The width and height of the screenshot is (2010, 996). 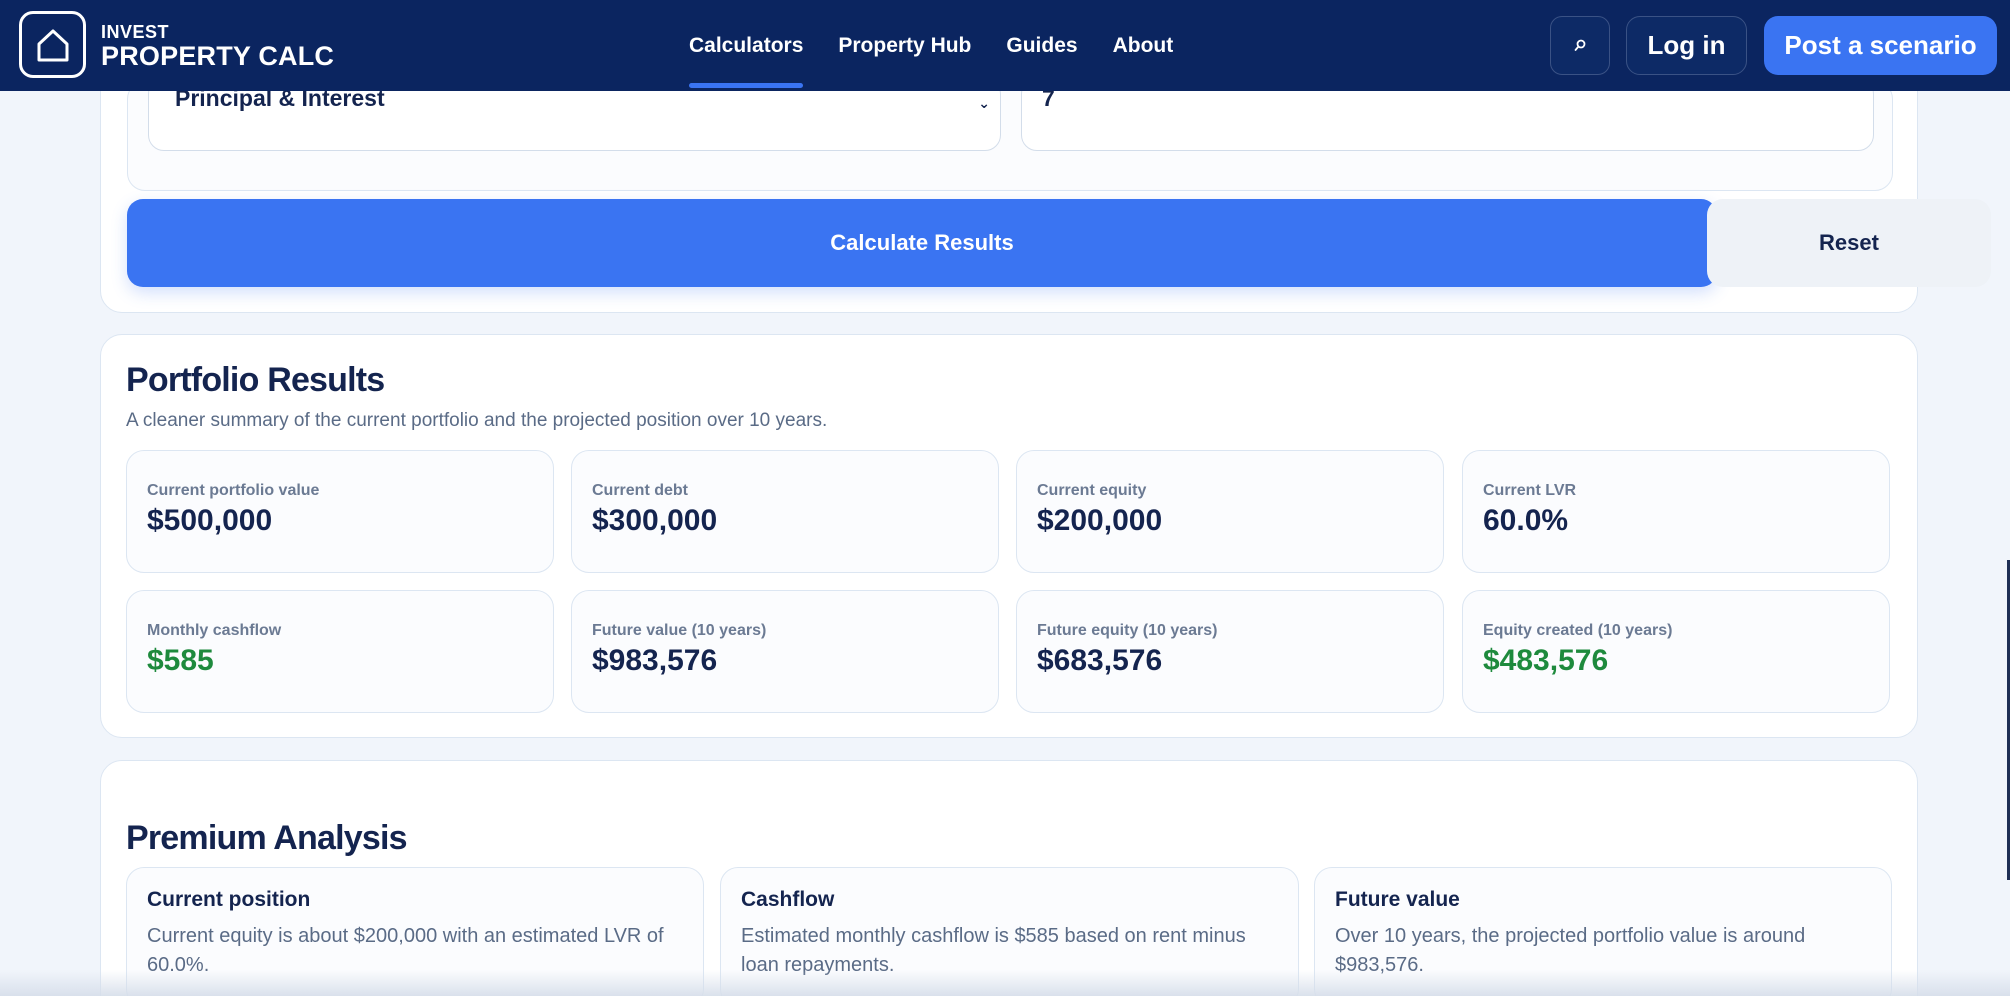 What do you see at coordinates (904, 45) in the screenshot?
I see `nav-property-hub: Property Hub` at bounding box center [904, 45].